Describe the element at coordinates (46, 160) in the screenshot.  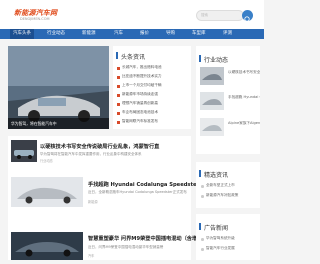
I see `article-tag: 行业动态` at that location.